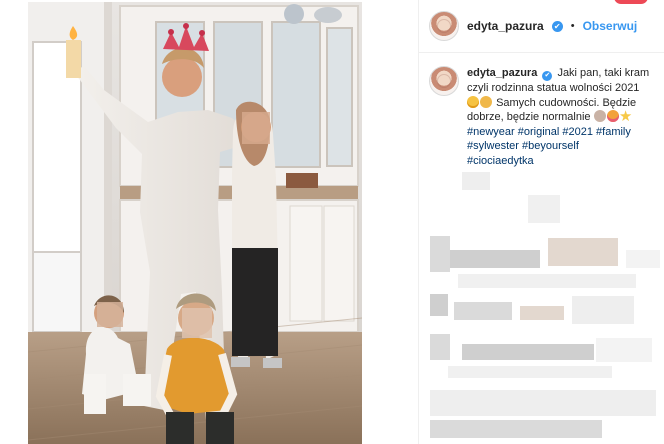  Describe the element at coordinates (612, 116) in the screenshot. I see `smiling-hearts-face-emoji` at that location.